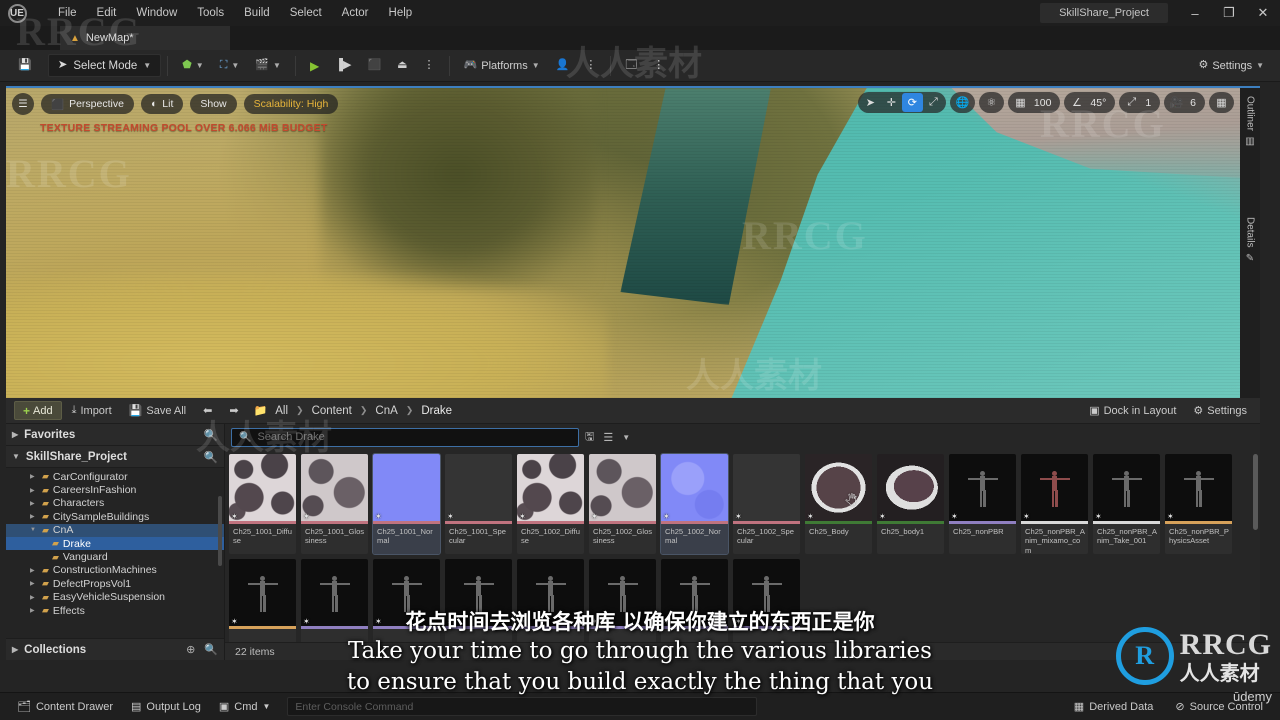 This screenshot has width=1280, height=720. Describe the element at coordinates (115, 503) in the screenshot. I see `tree-item-characters: ▶ ▰ Characters` at that location.